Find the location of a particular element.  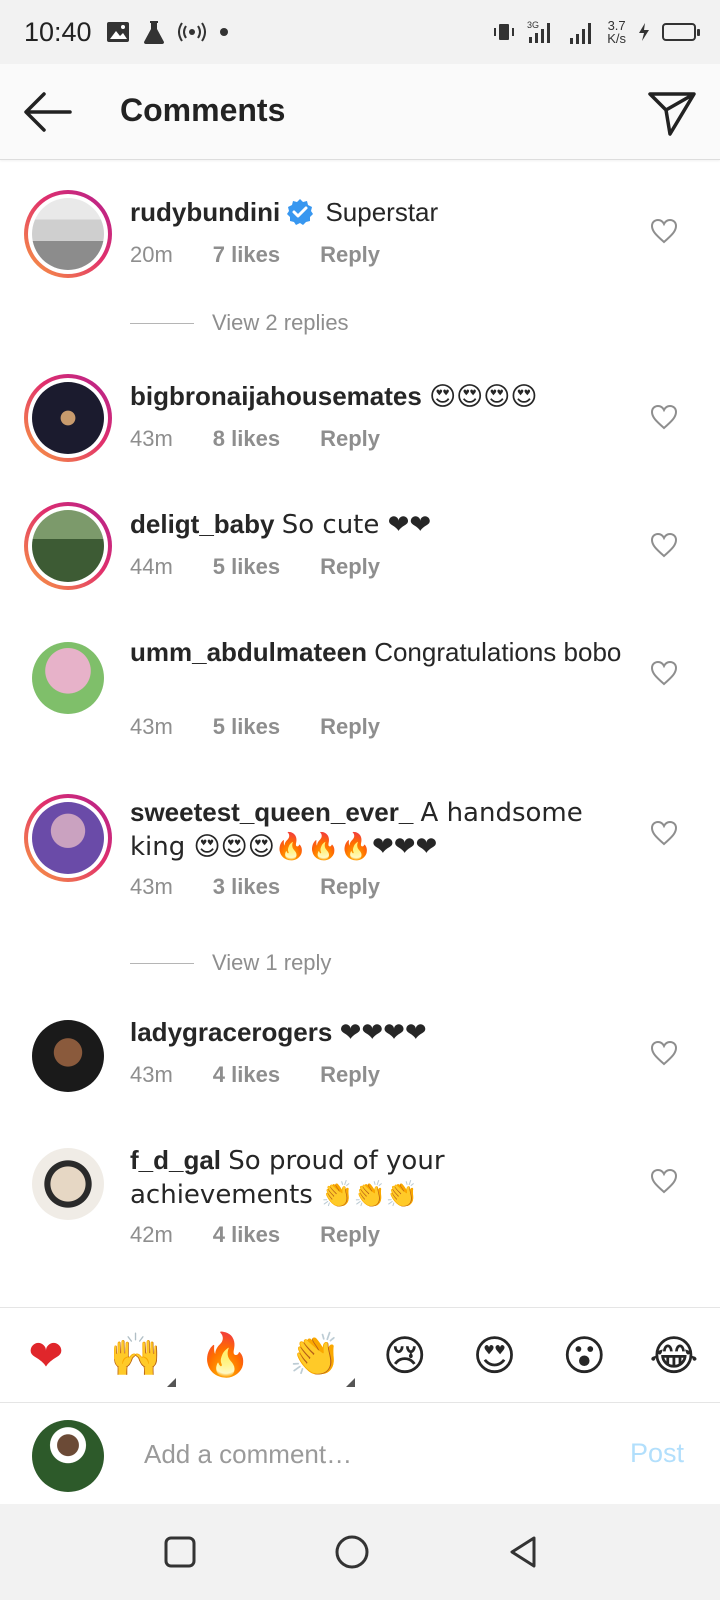

vibrate-icon is located at coordinates (504, 32).